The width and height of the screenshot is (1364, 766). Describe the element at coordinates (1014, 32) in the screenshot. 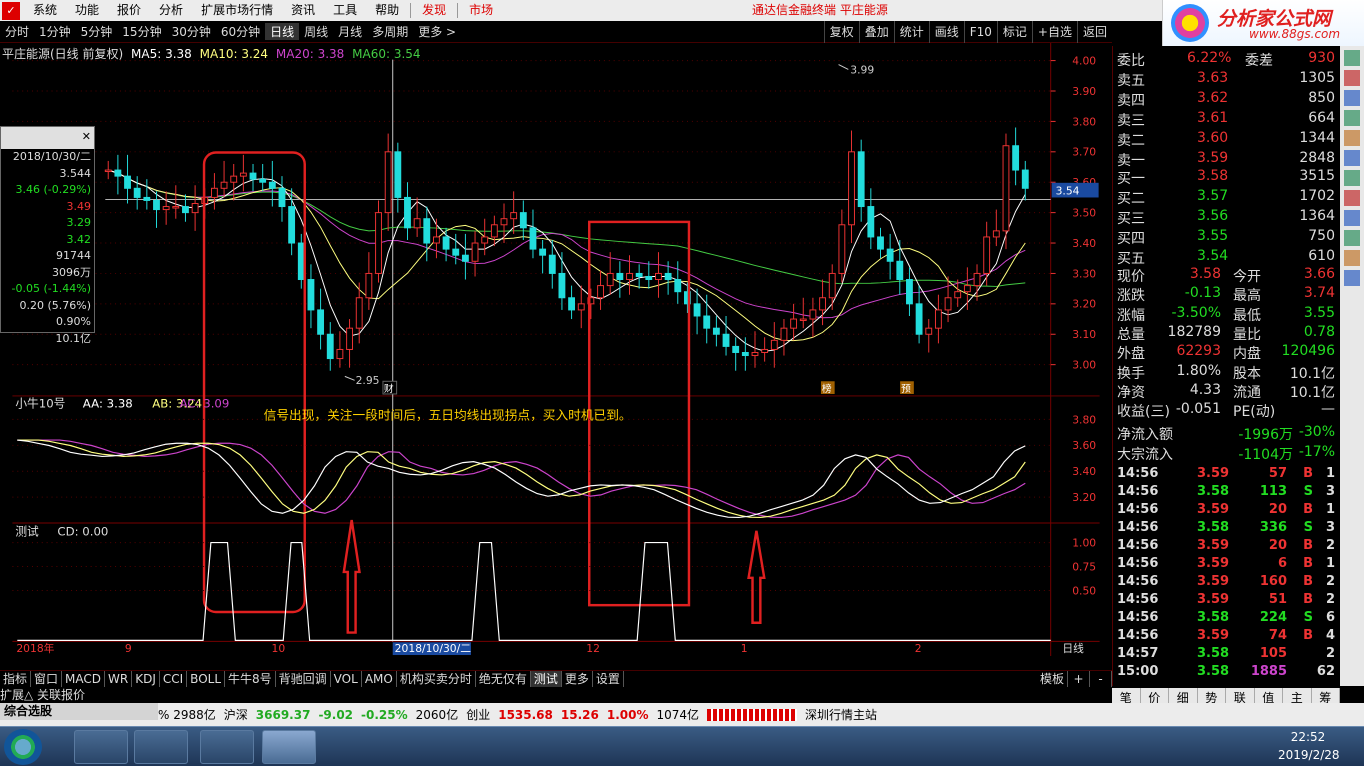

I see `mark-button: 标记` at that location.